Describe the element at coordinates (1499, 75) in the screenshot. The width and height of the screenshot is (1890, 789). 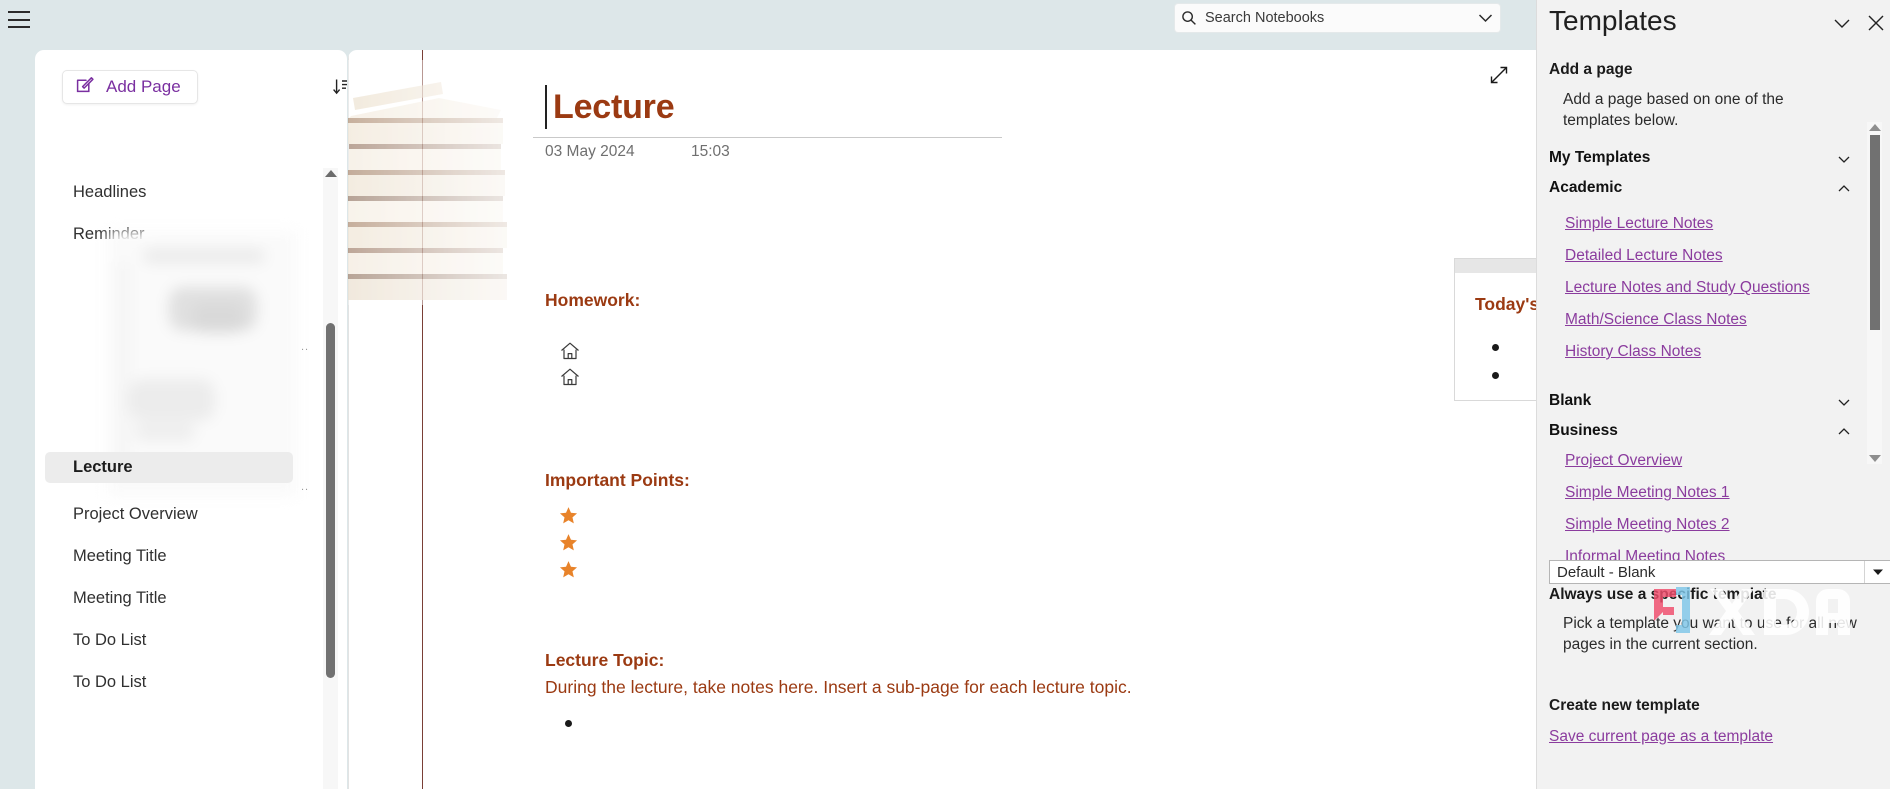
I see `expand-diagonal-icon` at that location.